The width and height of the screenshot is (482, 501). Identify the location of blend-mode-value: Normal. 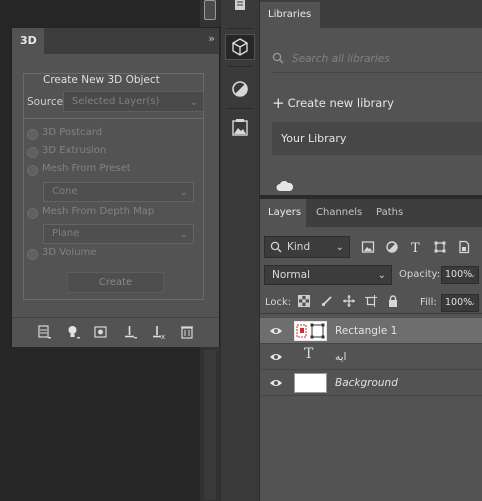
(291, 275).